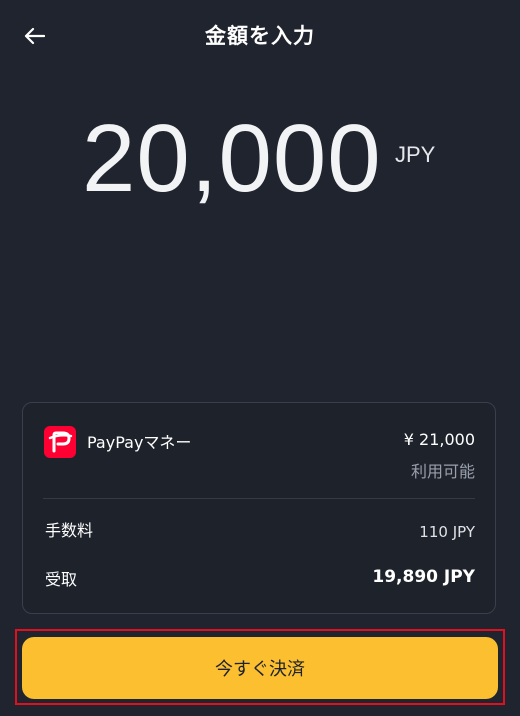 This screenshot has height=716, width=520. Describe the element at coordinates (439, 439) in the screenshot. I see `payment-method-balance: ¥ 21,000` at that location.